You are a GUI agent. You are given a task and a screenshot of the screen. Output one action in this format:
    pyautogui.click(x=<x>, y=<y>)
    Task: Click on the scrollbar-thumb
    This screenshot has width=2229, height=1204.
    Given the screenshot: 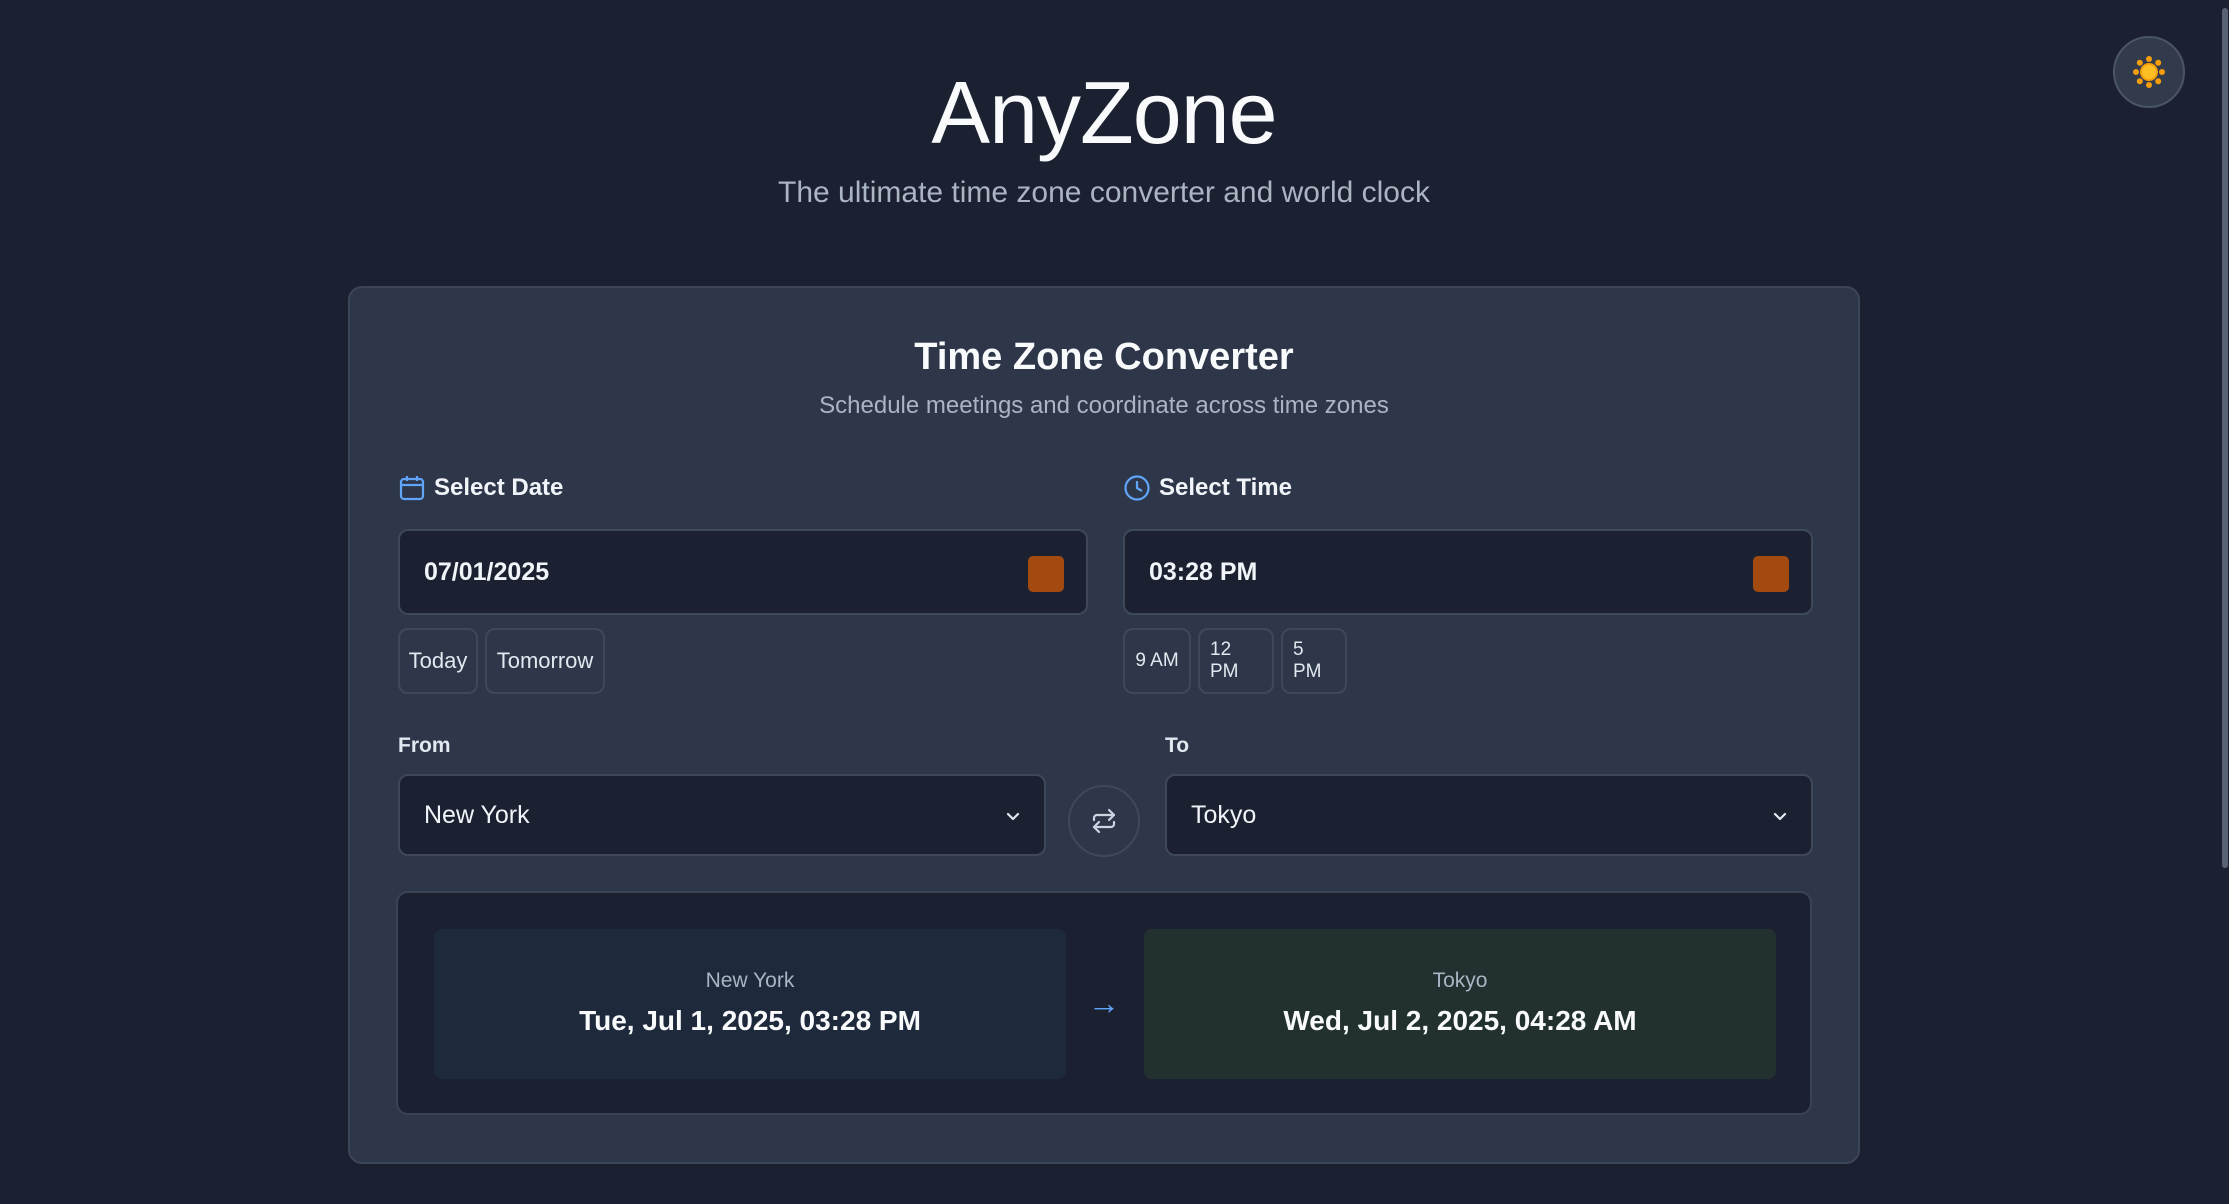 What is the action you would take?
    pyautogui.click(x=2225, y=438)
    